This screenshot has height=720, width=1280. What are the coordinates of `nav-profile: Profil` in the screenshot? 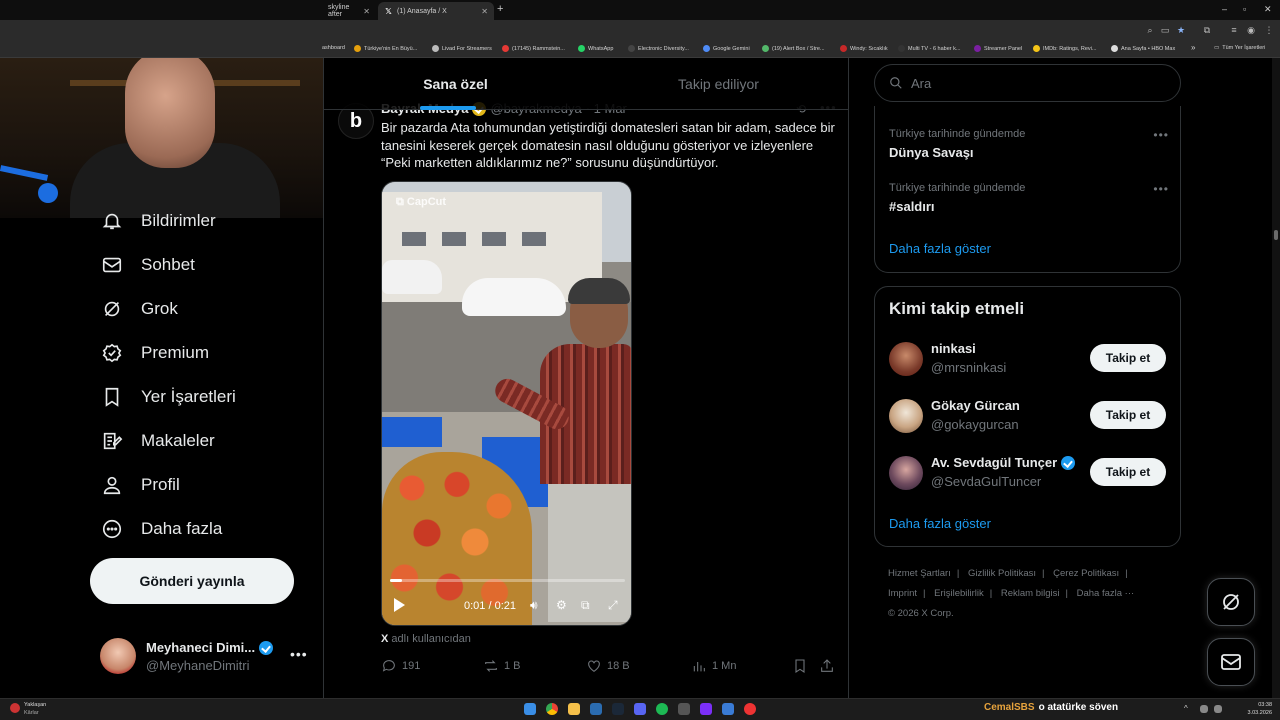 It's located at (140, 485).